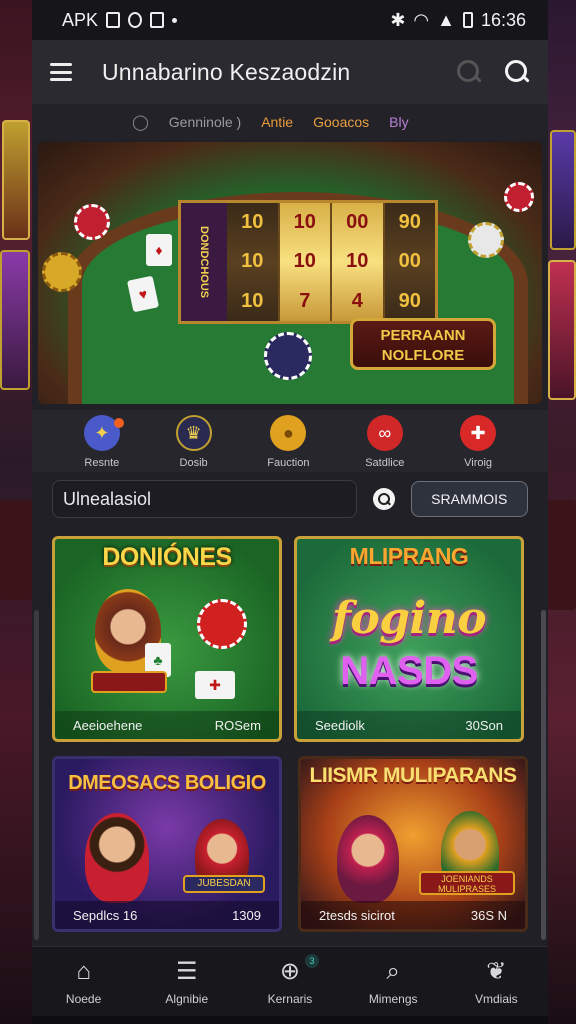 This screenshot has height=1024, width=576. I want to click on tile-caption-left: 2tesds sicirot, so click(357, 915).